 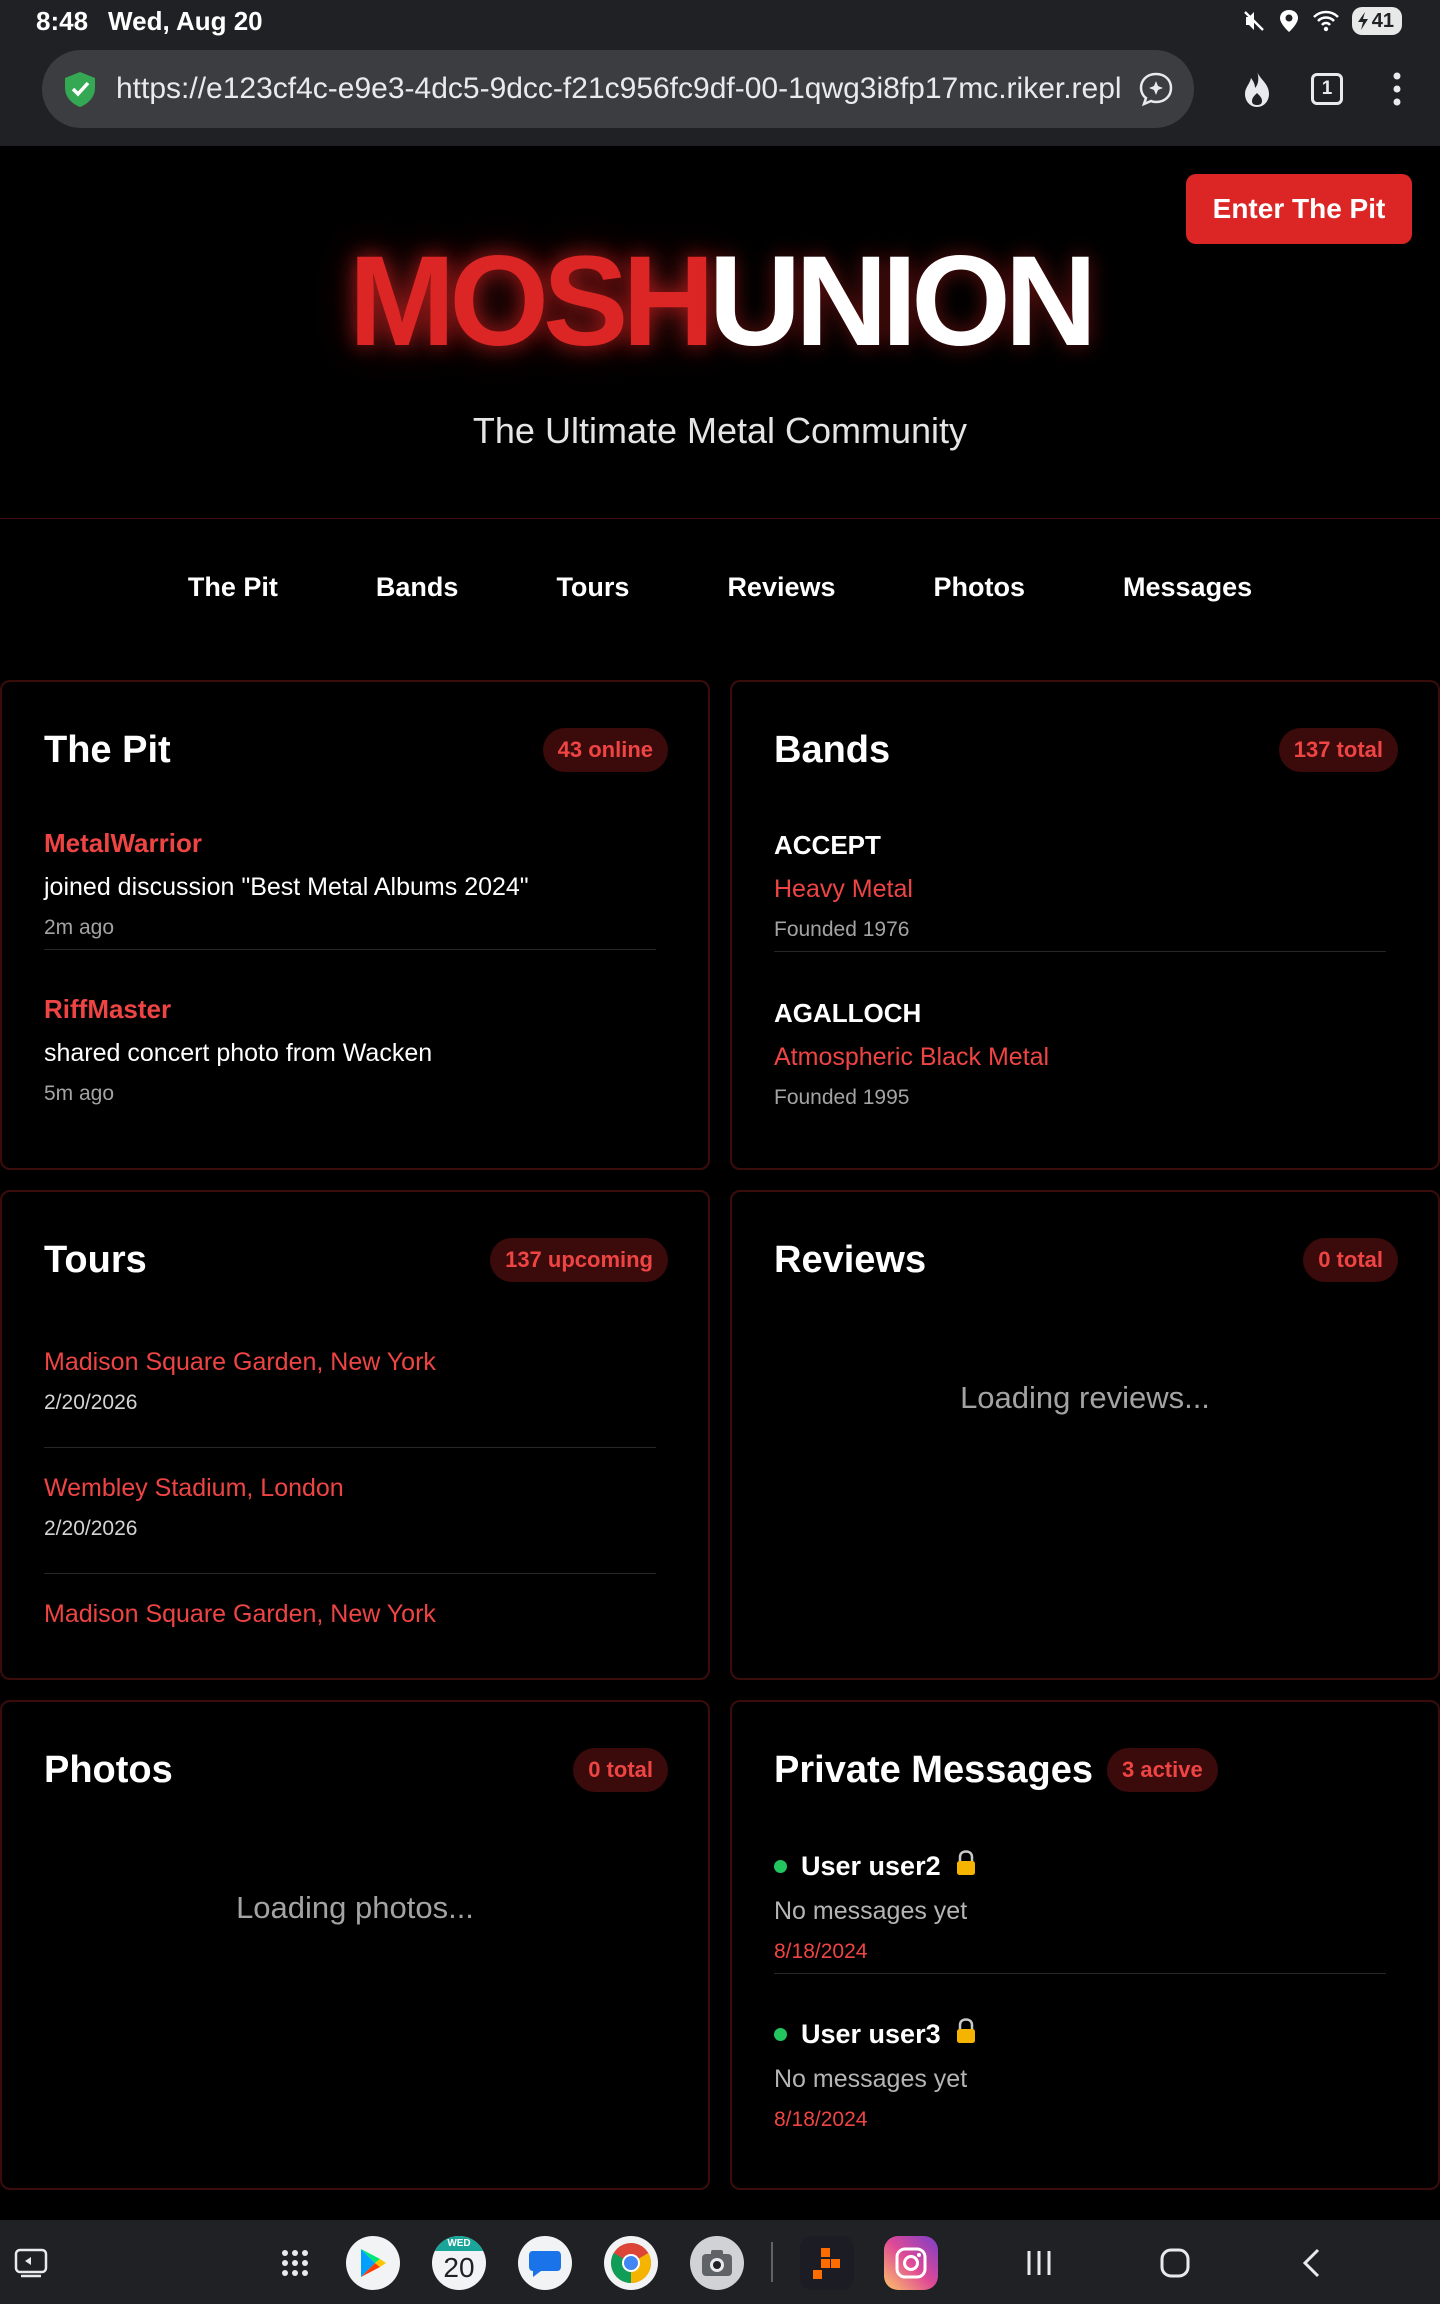 I want to click on band-genre: Heavy Metal, so click(x=843, y=889).